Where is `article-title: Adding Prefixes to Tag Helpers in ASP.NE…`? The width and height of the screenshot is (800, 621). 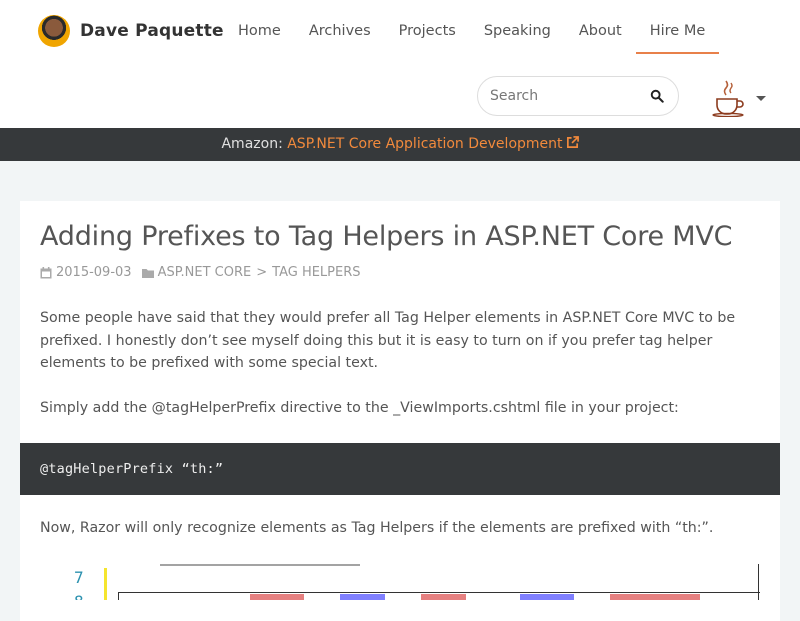
article-title: Adding Prefixes to Tag Helpers in ASP.NE… is located at coordinates (386, 236).